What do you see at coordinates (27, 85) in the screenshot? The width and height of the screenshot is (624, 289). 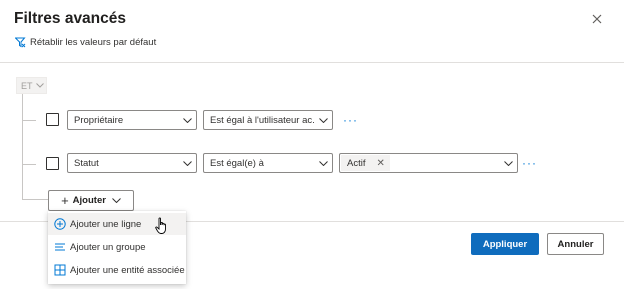 I see `group-operator-label: ET` at bounding box center [27, 85].